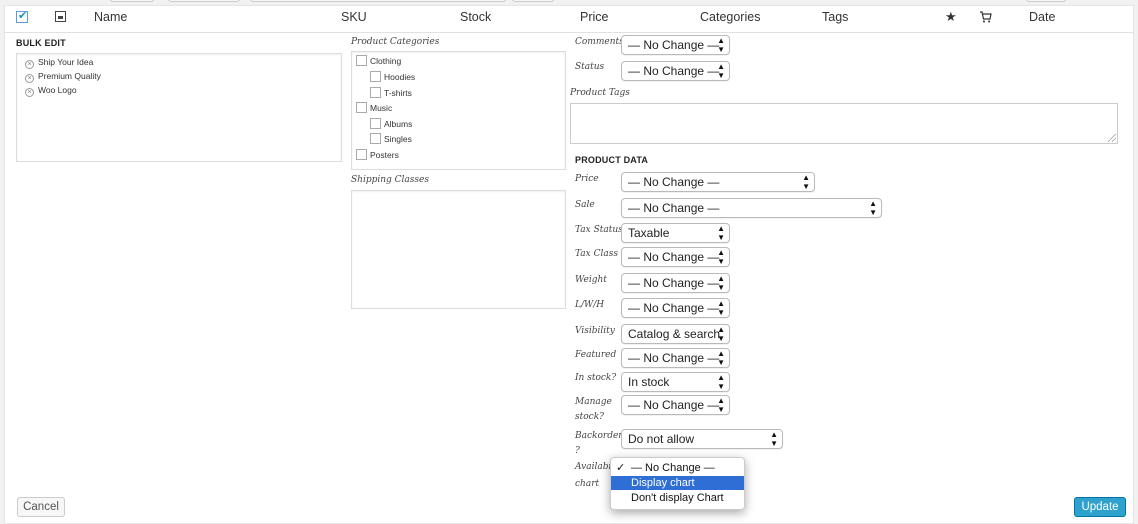 This screenshot has height=524, width=1138. What do you see at coordinates (590, 67) in the screenshot?
I see `status-label: Status` at bounding box center [590, 67].